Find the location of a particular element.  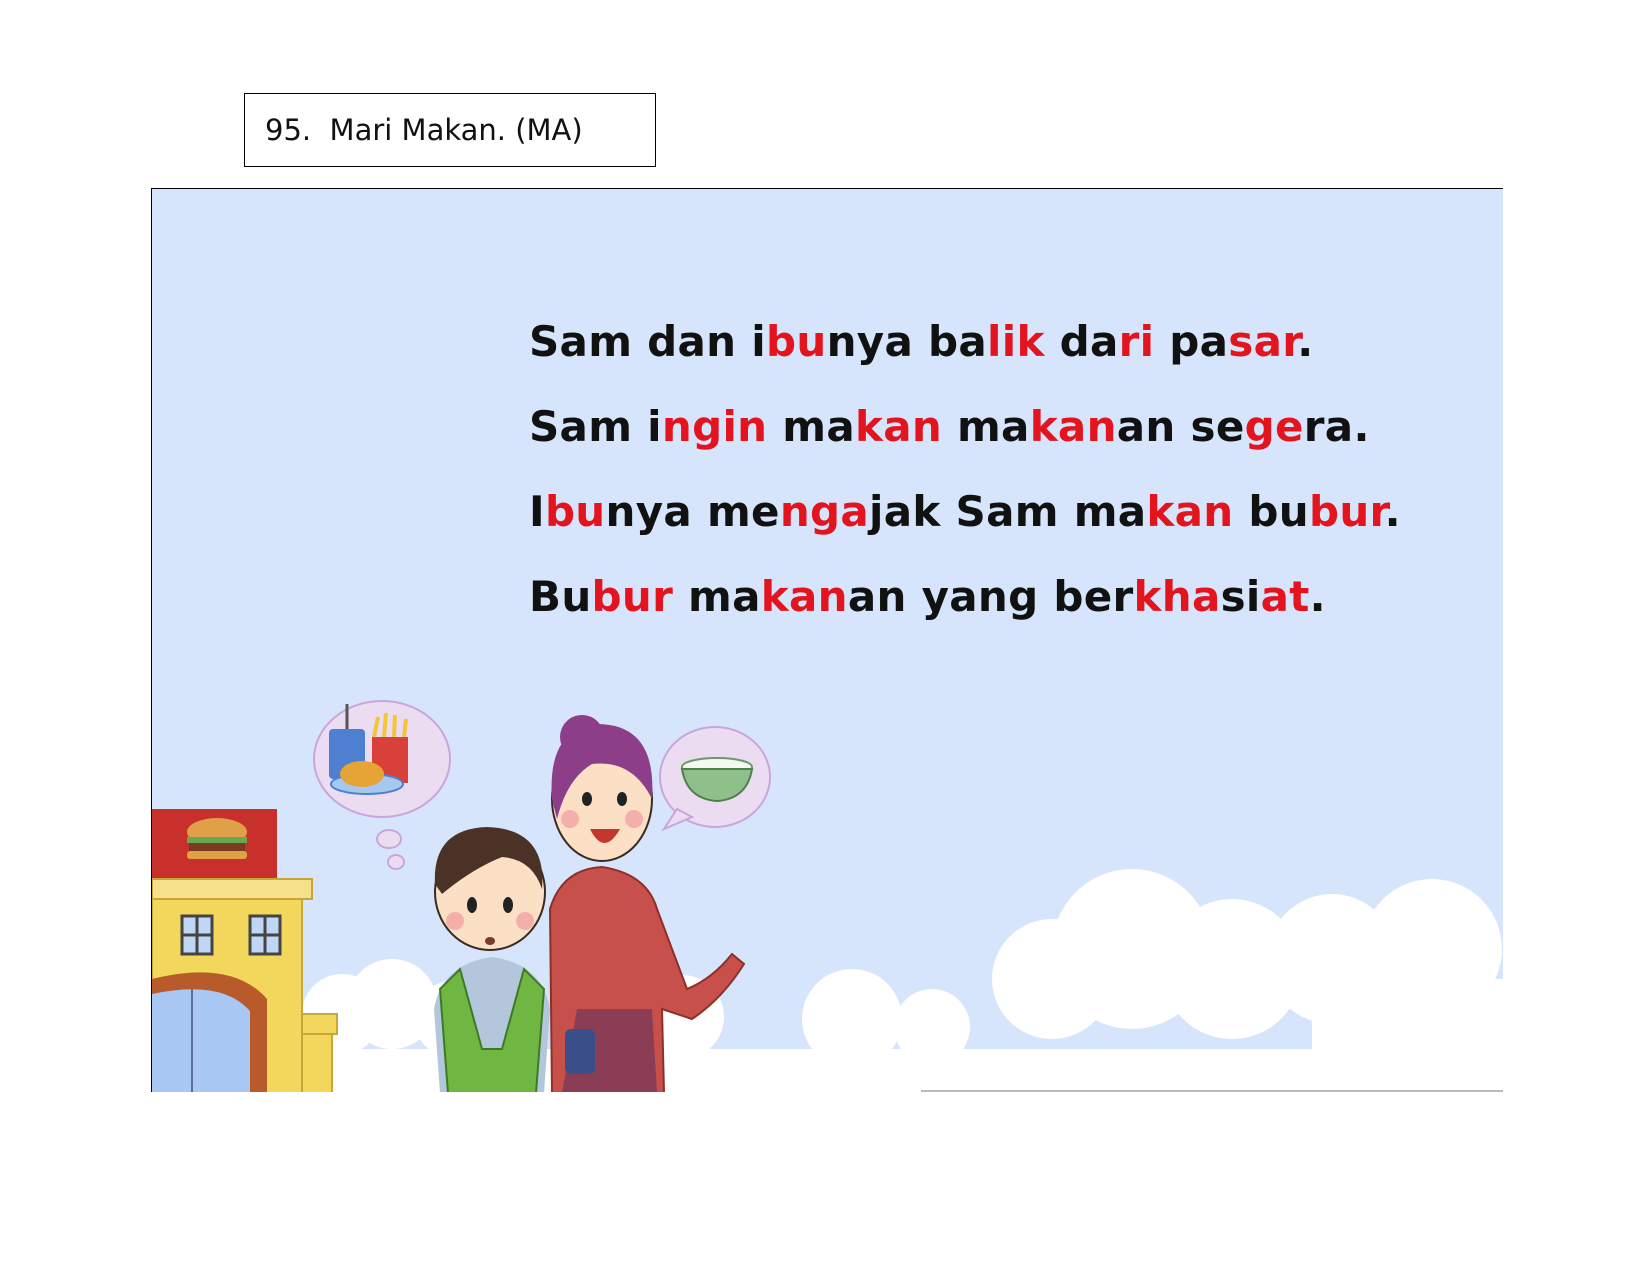

speech-bubble-porridge is located at coordinates (715, 779).